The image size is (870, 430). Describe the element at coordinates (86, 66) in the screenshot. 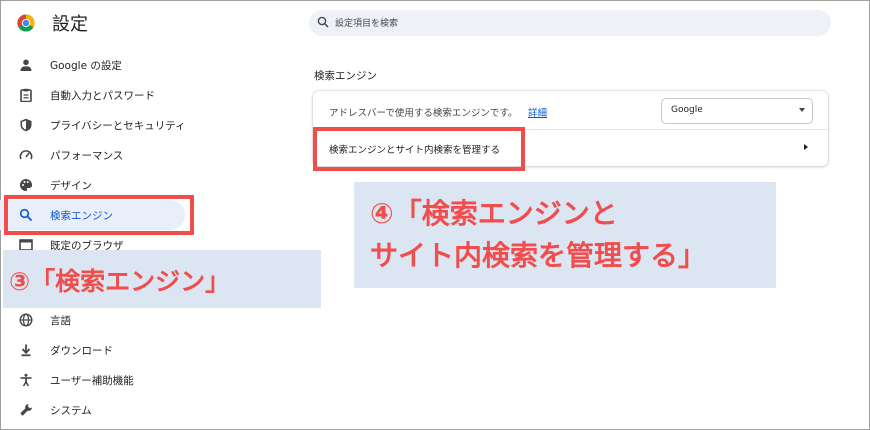

I see `sidebar-item-label: Google の設定` at that location.